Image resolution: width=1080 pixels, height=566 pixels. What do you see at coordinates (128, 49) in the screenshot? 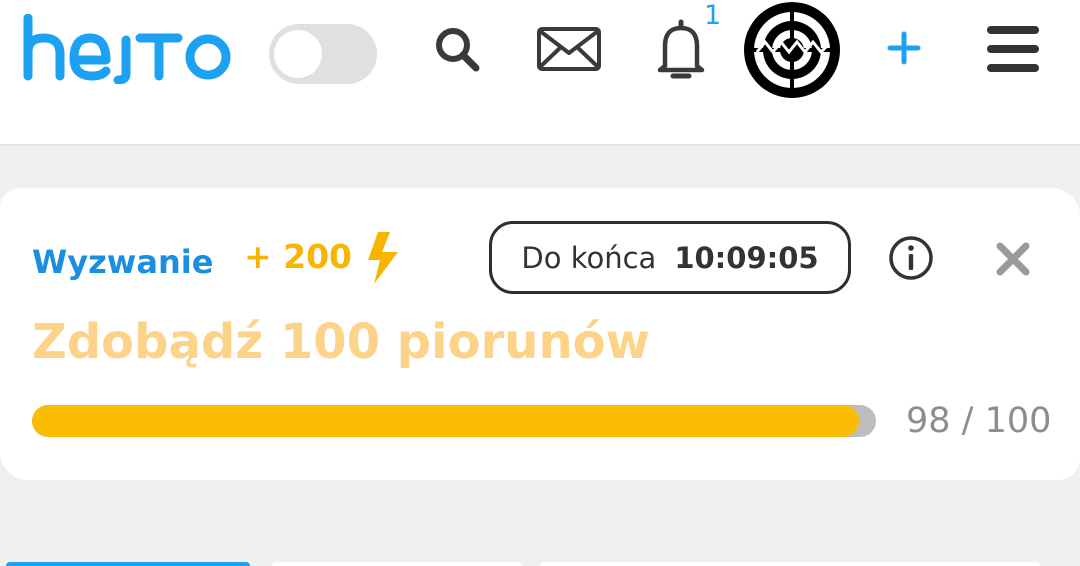
I see `hejto-logo` at bounding box center [128, 49].